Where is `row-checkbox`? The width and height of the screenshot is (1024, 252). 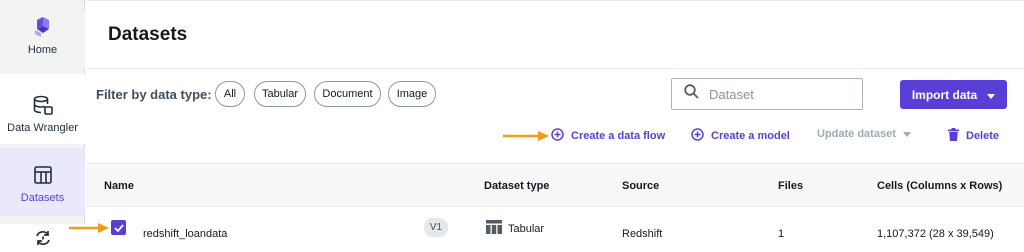 row-checkbox is located at coordinates (118, 227).